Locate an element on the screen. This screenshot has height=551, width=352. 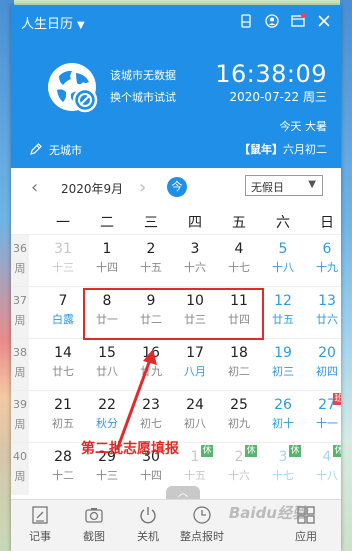
day-cell: 3 十七休 is located at coordinates (283, 469).